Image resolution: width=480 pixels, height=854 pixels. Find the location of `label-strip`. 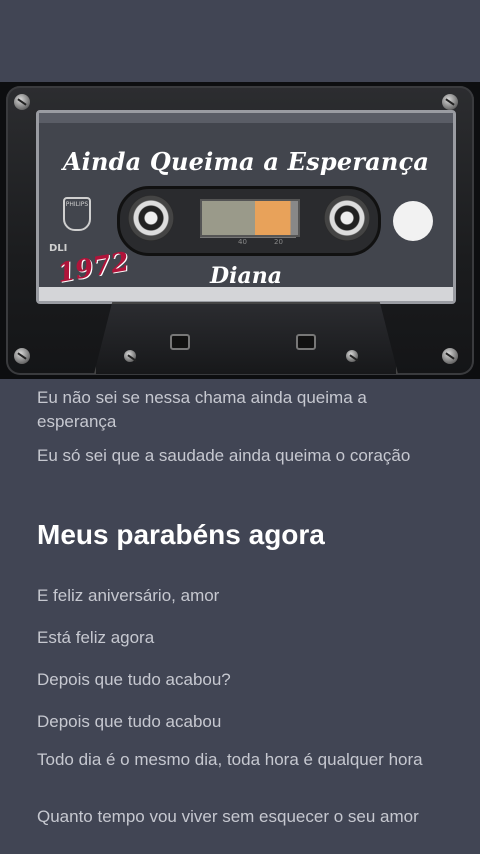

label-strip is located at coordinates (246, 118).